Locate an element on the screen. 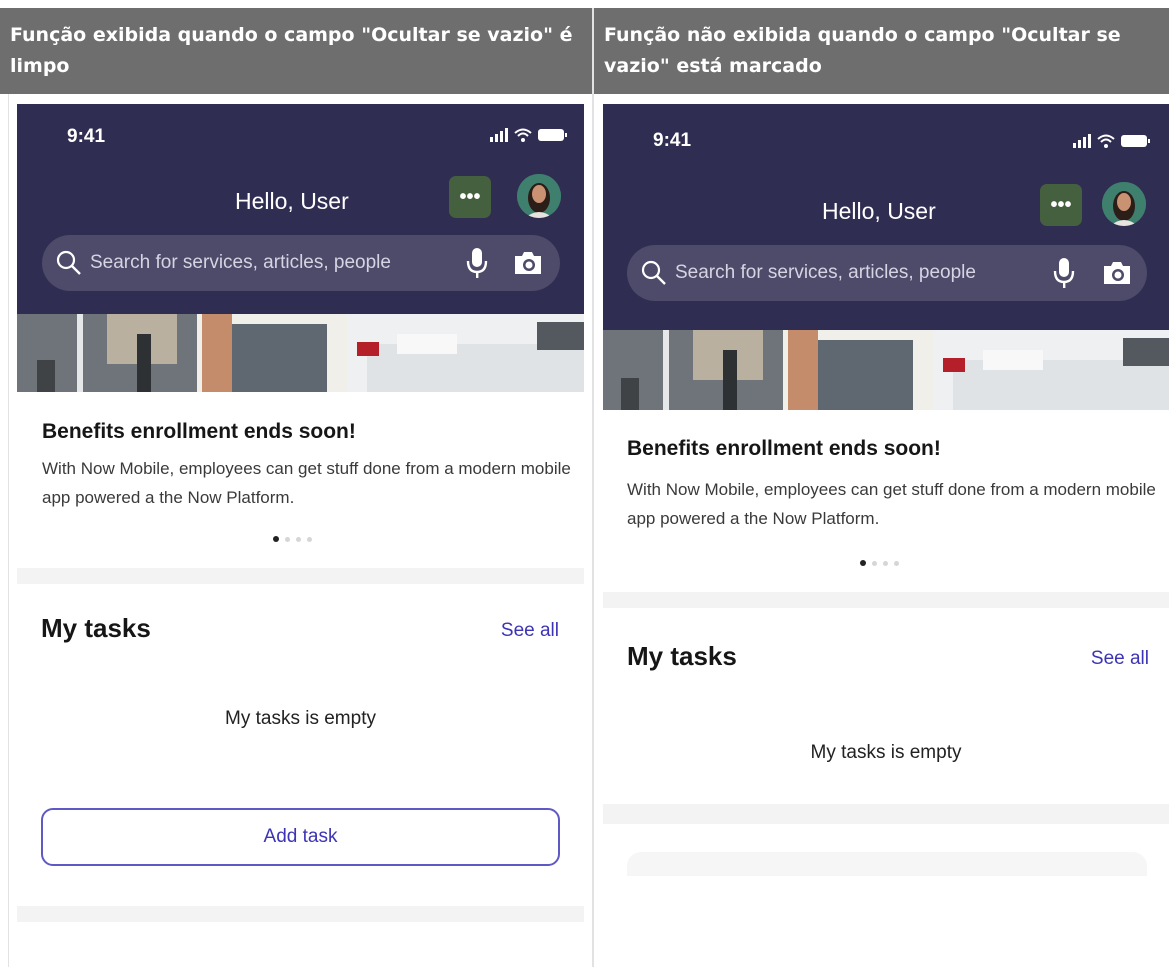 This screenshot has height=967, width=1169. next-section-placeholder is located at coordinates (887, 864).